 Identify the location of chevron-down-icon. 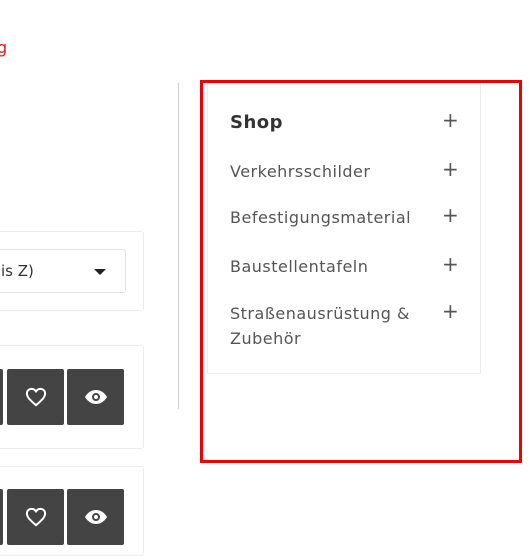
(100, 272).